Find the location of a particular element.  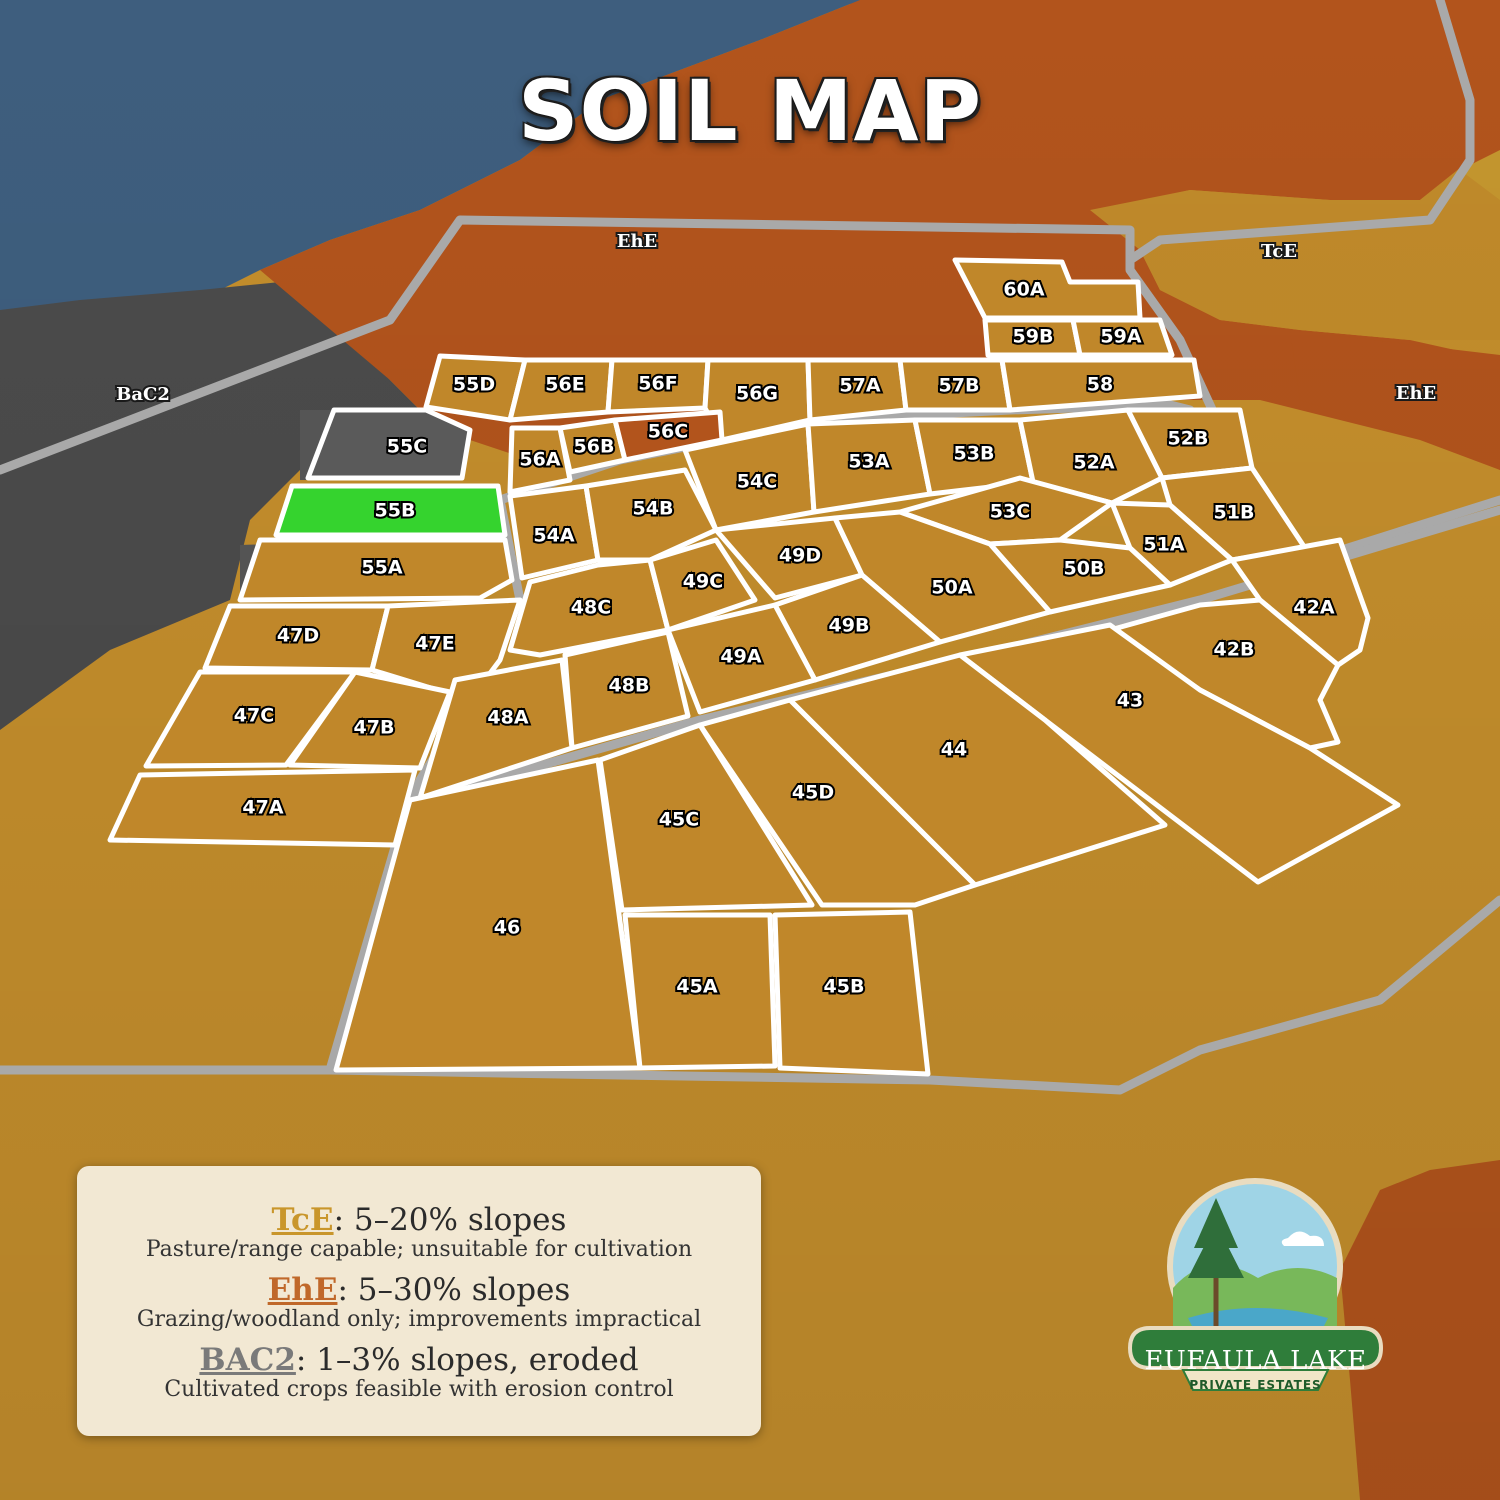

lot-label: 53A is located at coordinates (868, 462).